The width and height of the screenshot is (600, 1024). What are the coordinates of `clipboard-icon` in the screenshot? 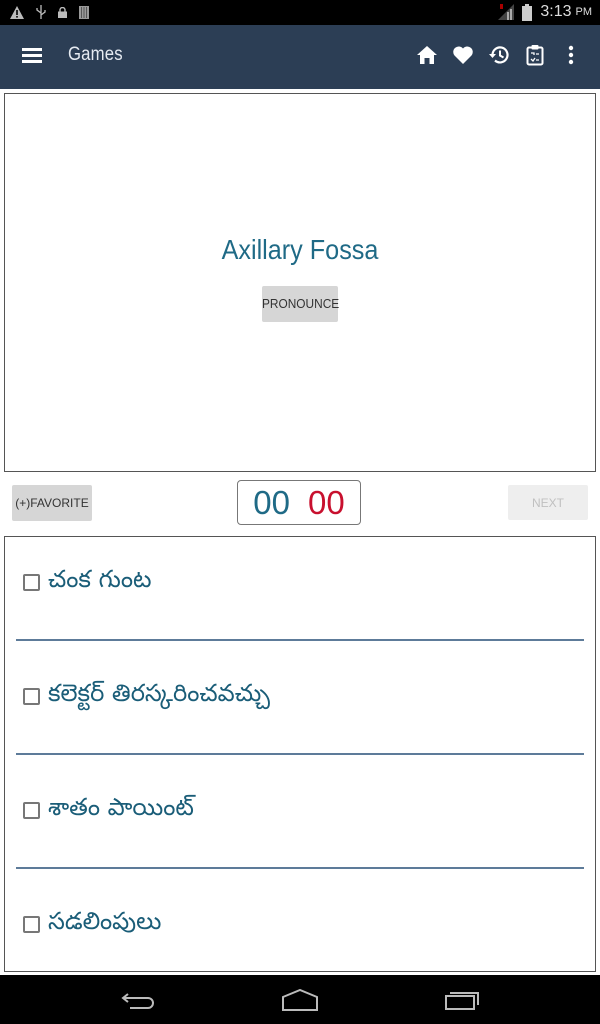 It's located at (535, 55).